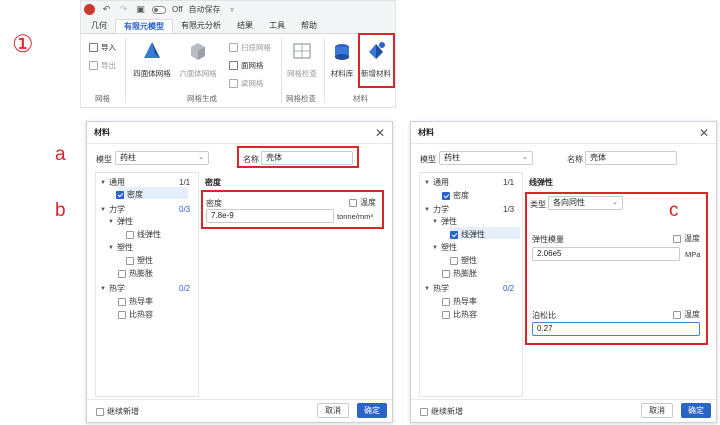 The width and height of the screenshot is (720, 425). I want to click on tree-node-thermal-label: 热学, so click(117, 288).